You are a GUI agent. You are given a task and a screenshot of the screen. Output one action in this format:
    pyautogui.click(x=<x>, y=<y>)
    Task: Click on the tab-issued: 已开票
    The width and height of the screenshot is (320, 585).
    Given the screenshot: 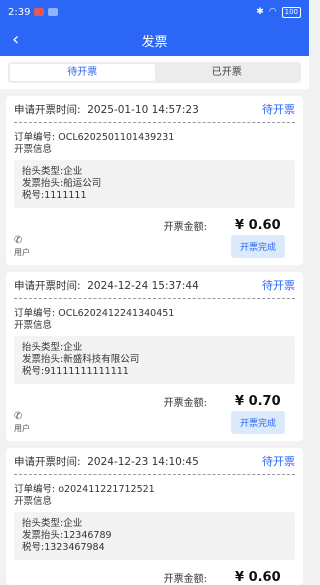 What is the action you would take?
    pyautogui.click(x=227, y=72)
    